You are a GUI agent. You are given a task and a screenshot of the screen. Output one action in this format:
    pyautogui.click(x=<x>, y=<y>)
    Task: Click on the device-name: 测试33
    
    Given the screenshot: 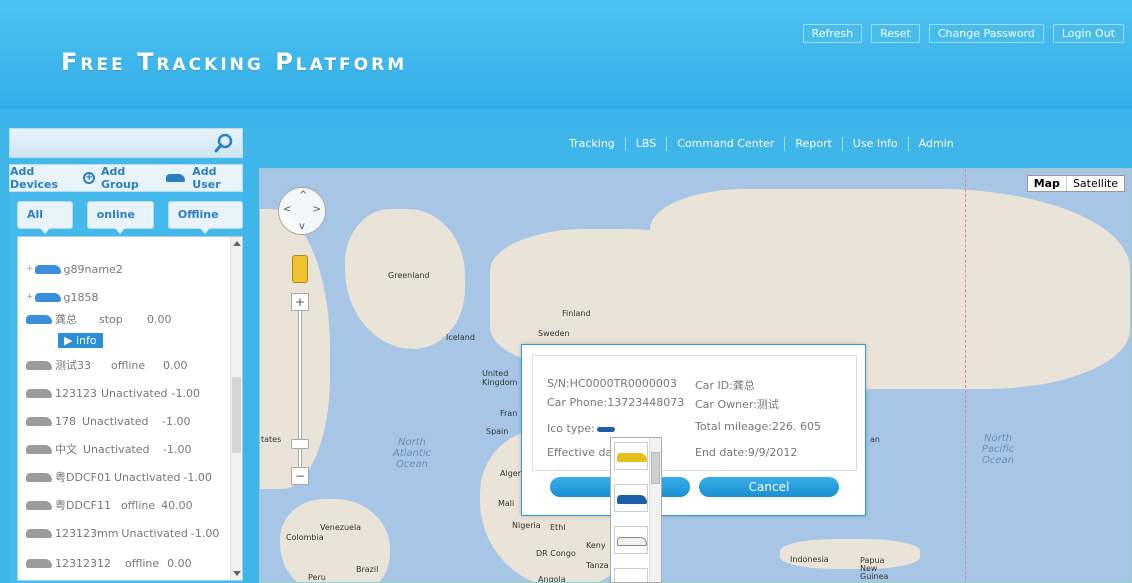 What is the action you would take?
    pyautogui.click(x=73, y=365)
    